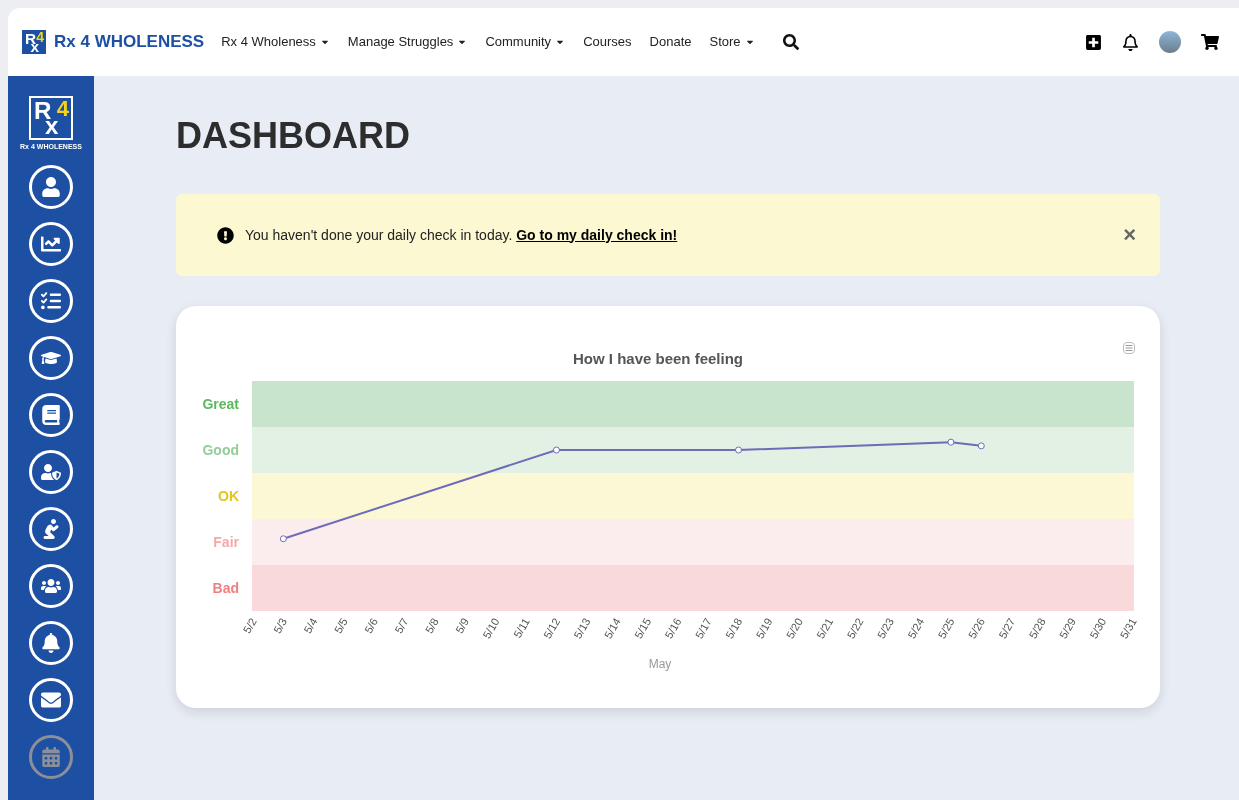 This screenshot has height=800, width=1239. What do you see at coordinates (249, 626) in the screenshot?
I see `x-axis-label: 5/2` at bounding box center [249, 626].